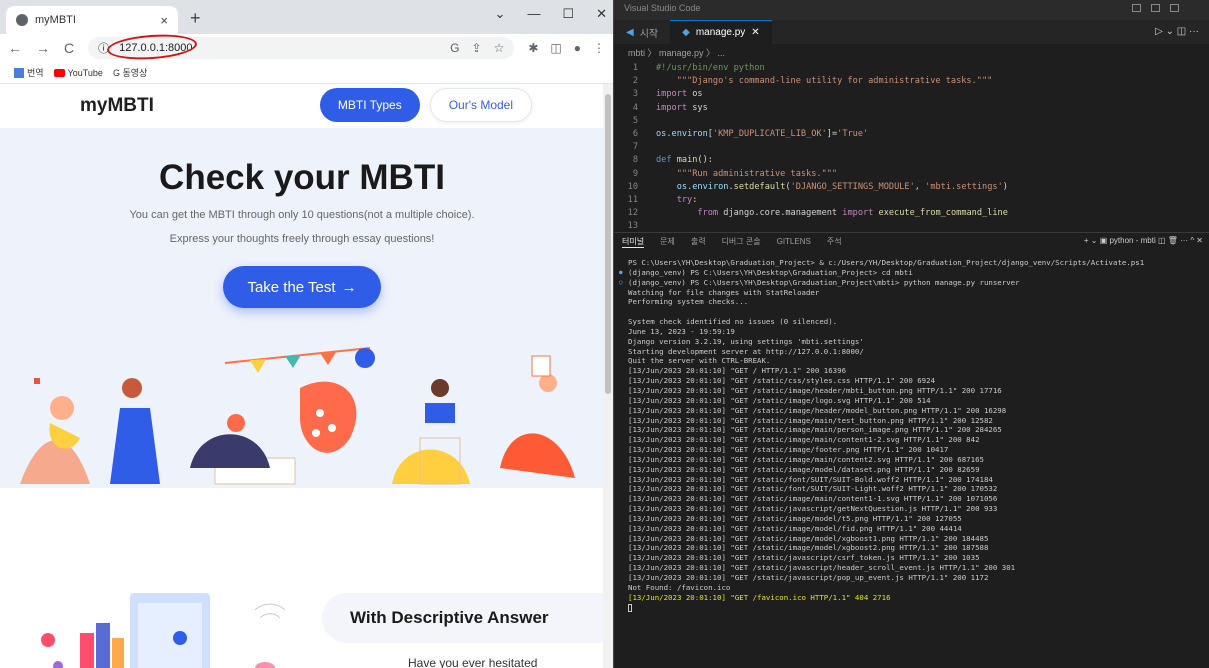  What do you see at coordinates (369, 105) in the screenshot?
I see `mbti-types-button: MBTI Types` at bounding box center [369, 105].